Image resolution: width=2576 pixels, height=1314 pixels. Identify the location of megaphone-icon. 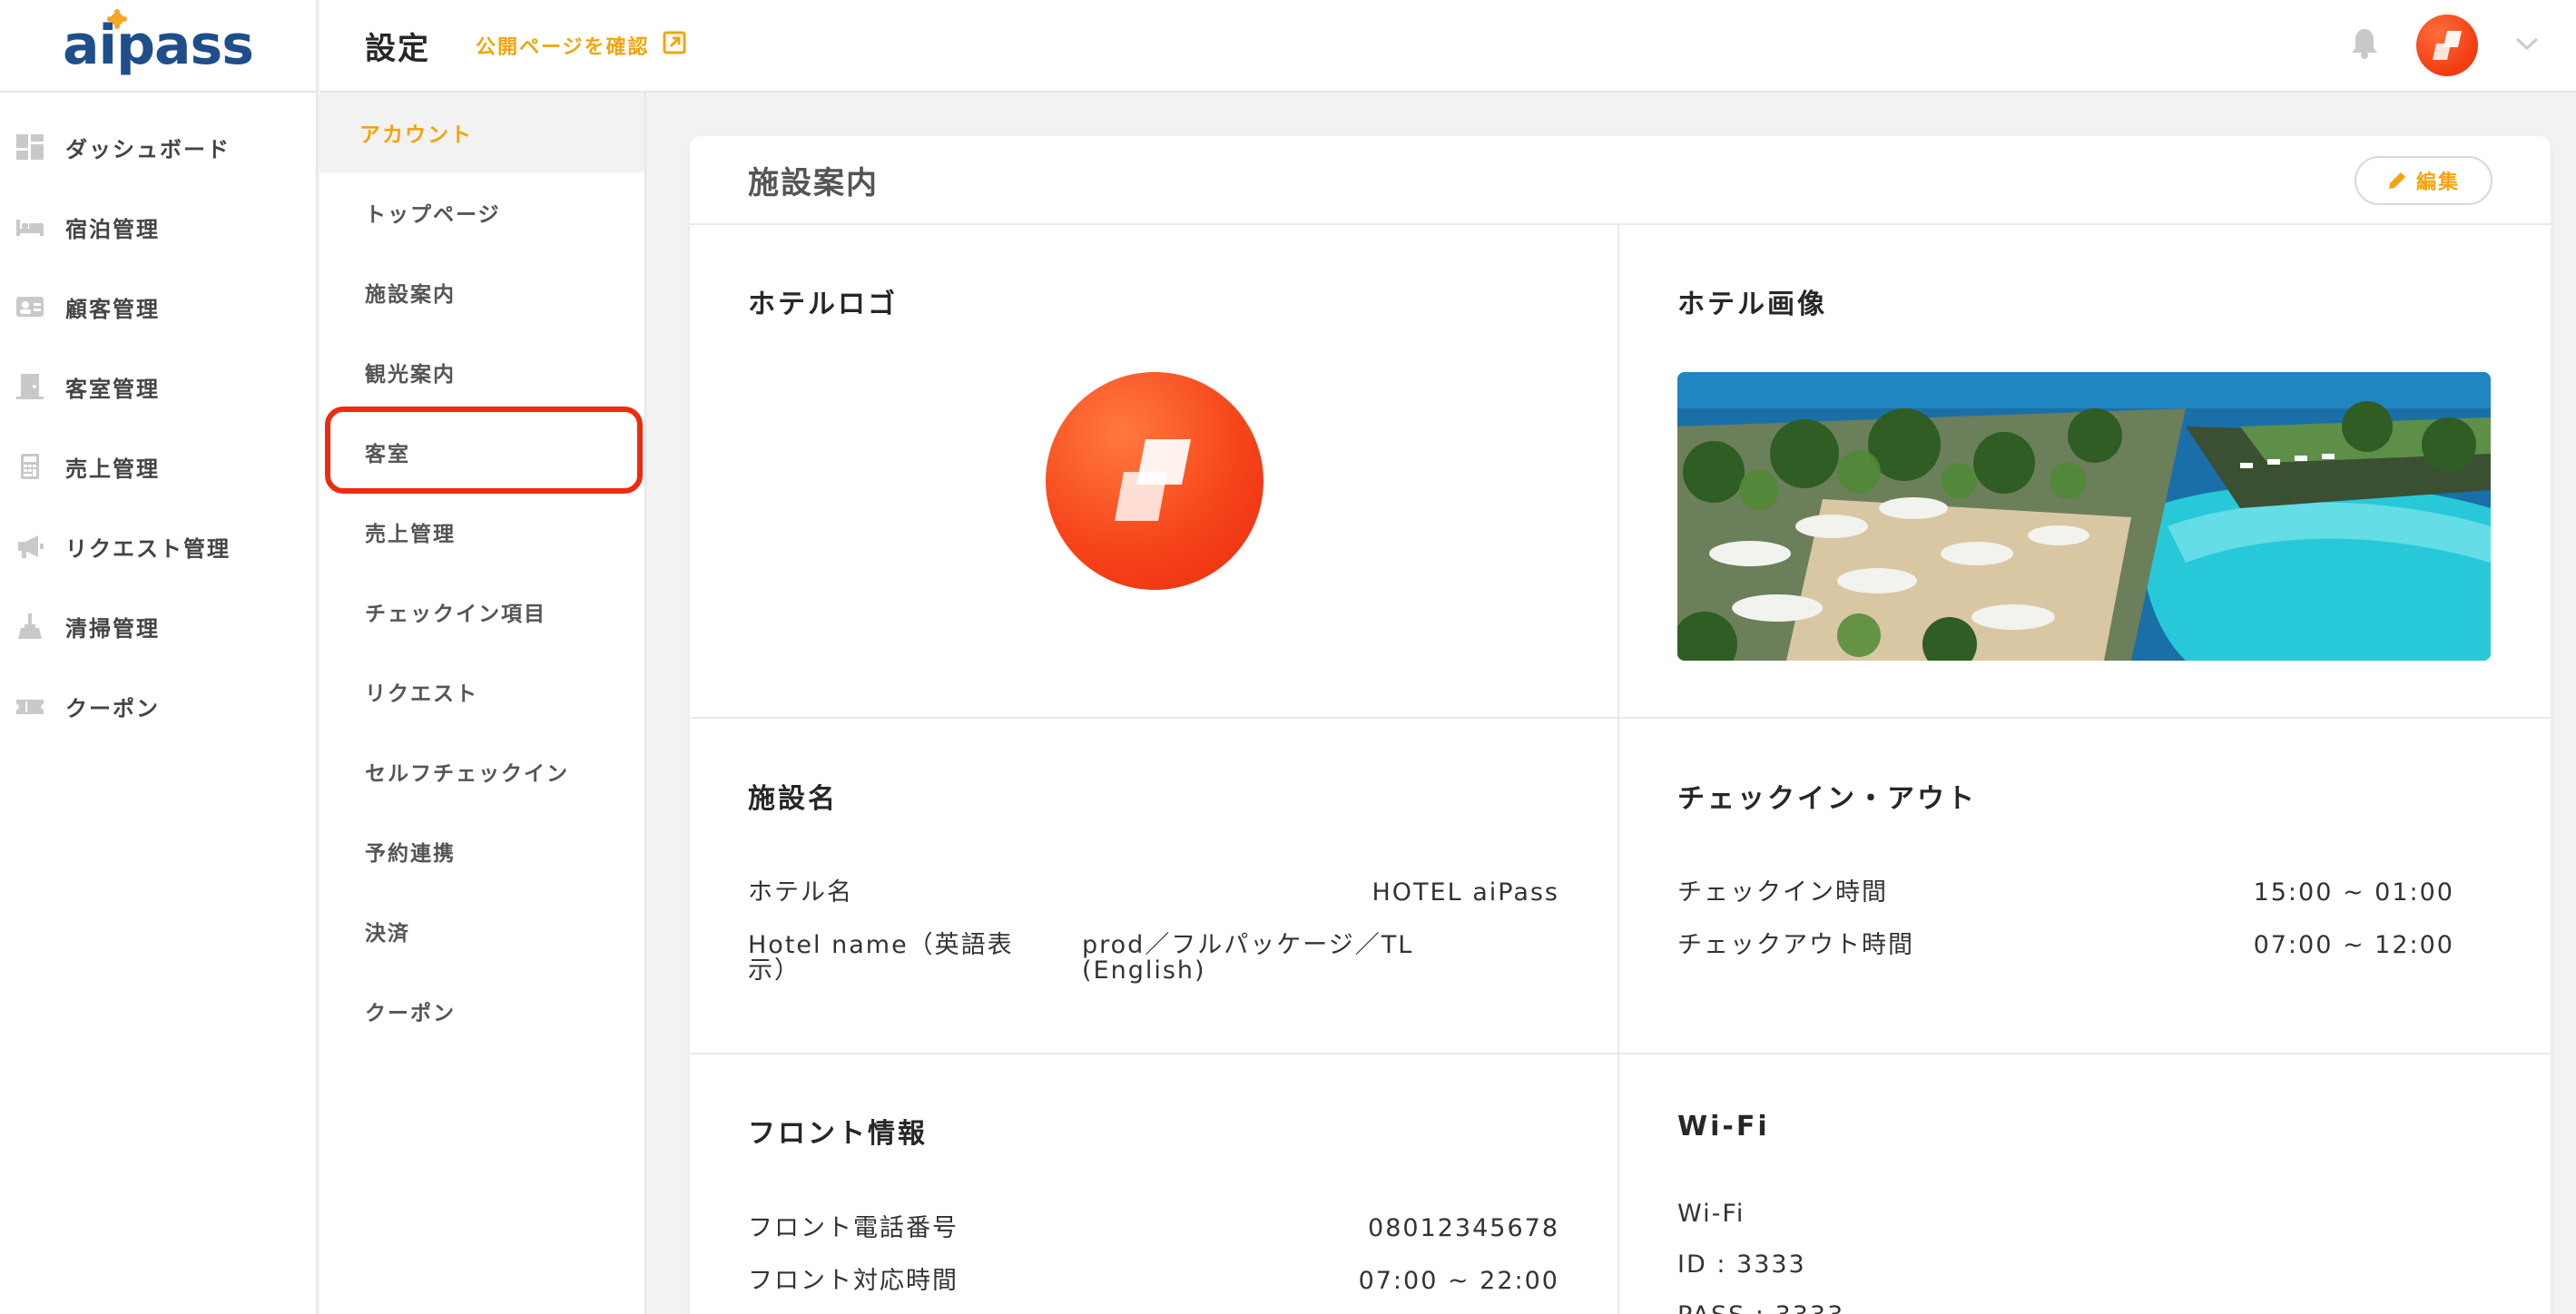
(30, 546).